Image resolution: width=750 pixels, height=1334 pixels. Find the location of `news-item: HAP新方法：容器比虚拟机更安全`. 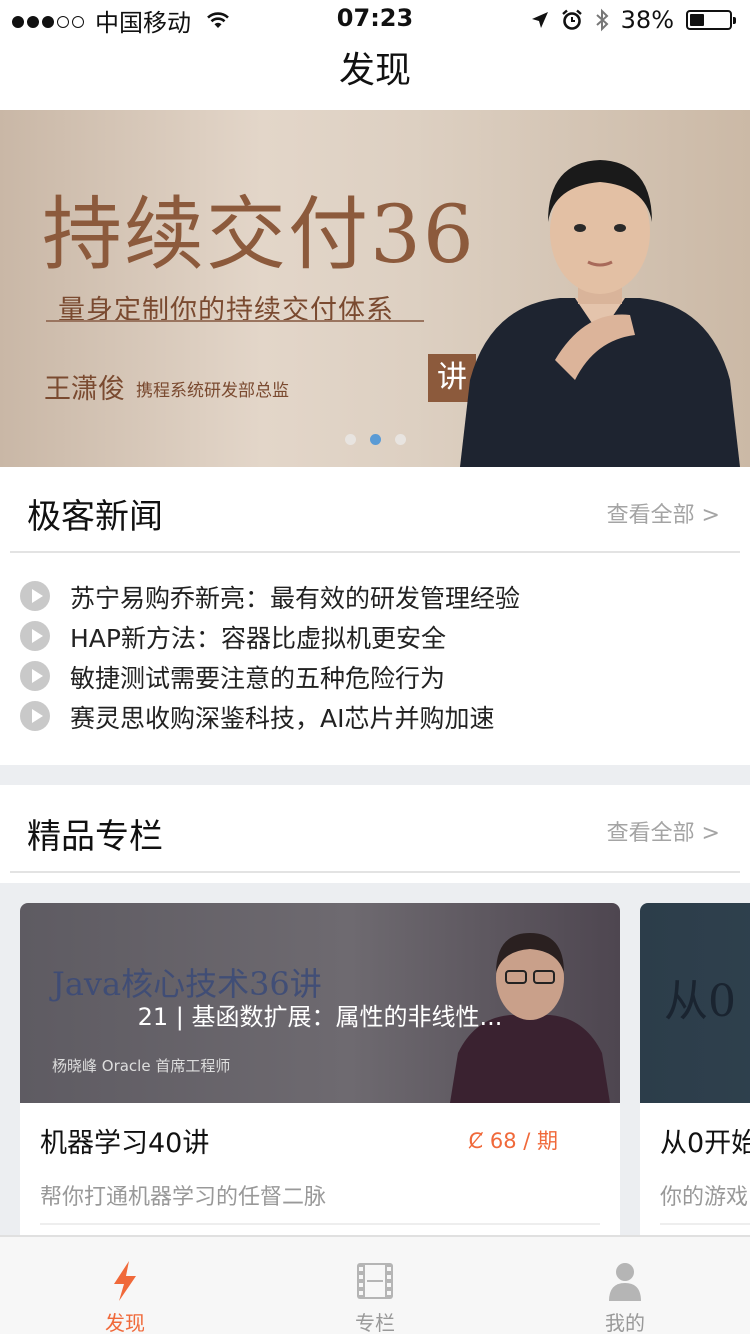

news-item: HAP新方法：容器比虚拟机更安全 is located at coordinates (375, 637).